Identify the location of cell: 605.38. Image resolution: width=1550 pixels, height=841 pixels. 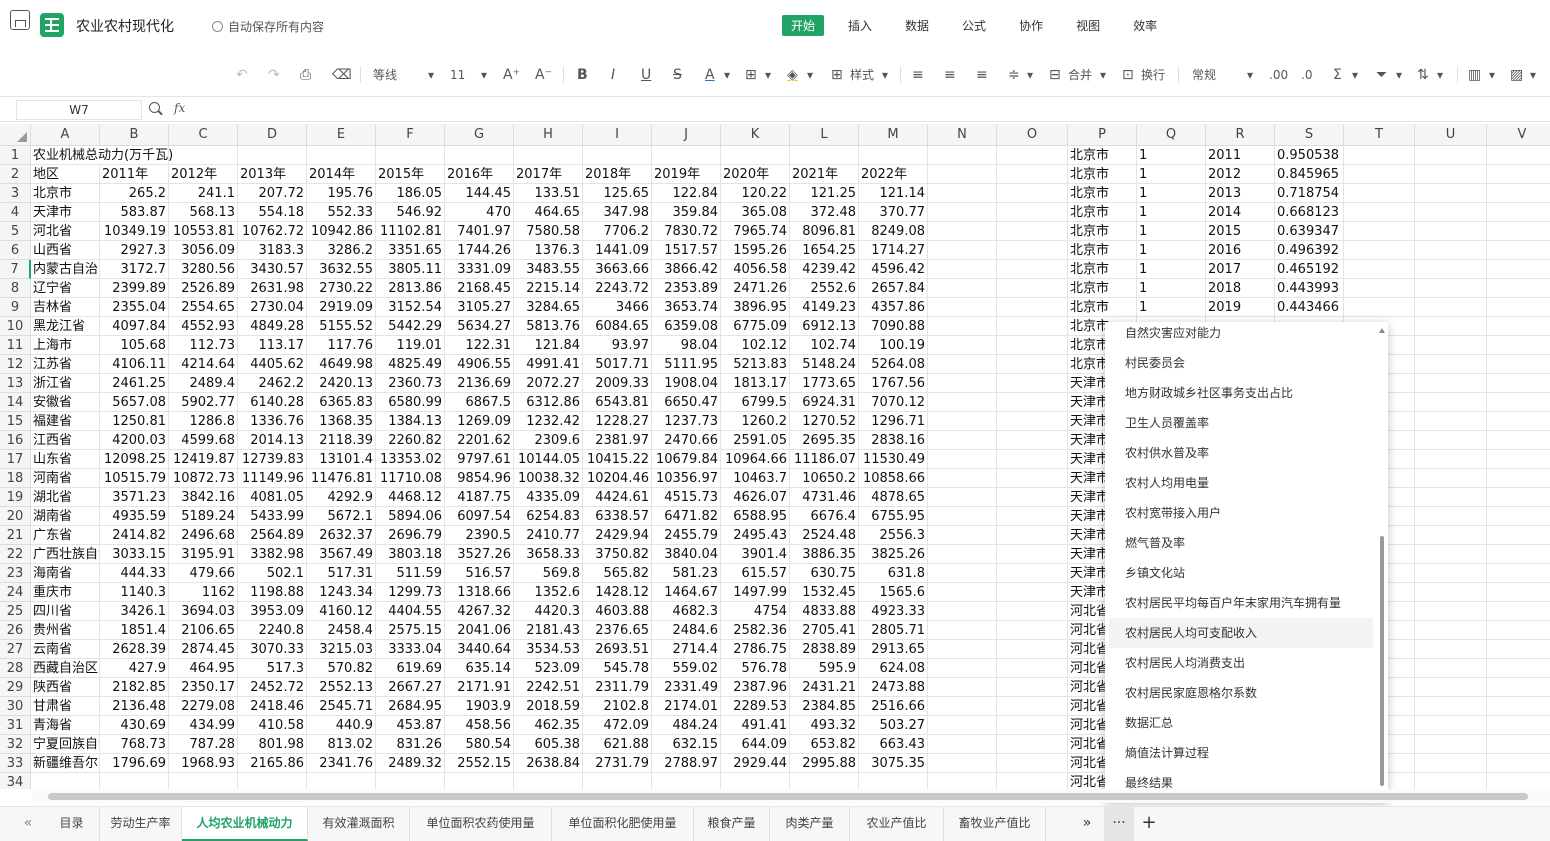
(548, 744).